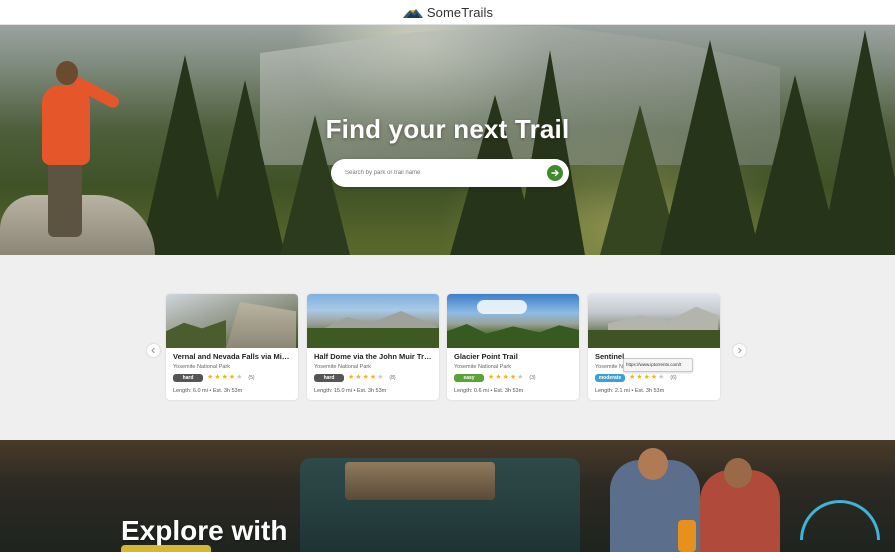  What do you see at coordinates (251, 377) in the screenshot?
I see `review-count: (5)` at bounding box center [251, 377].